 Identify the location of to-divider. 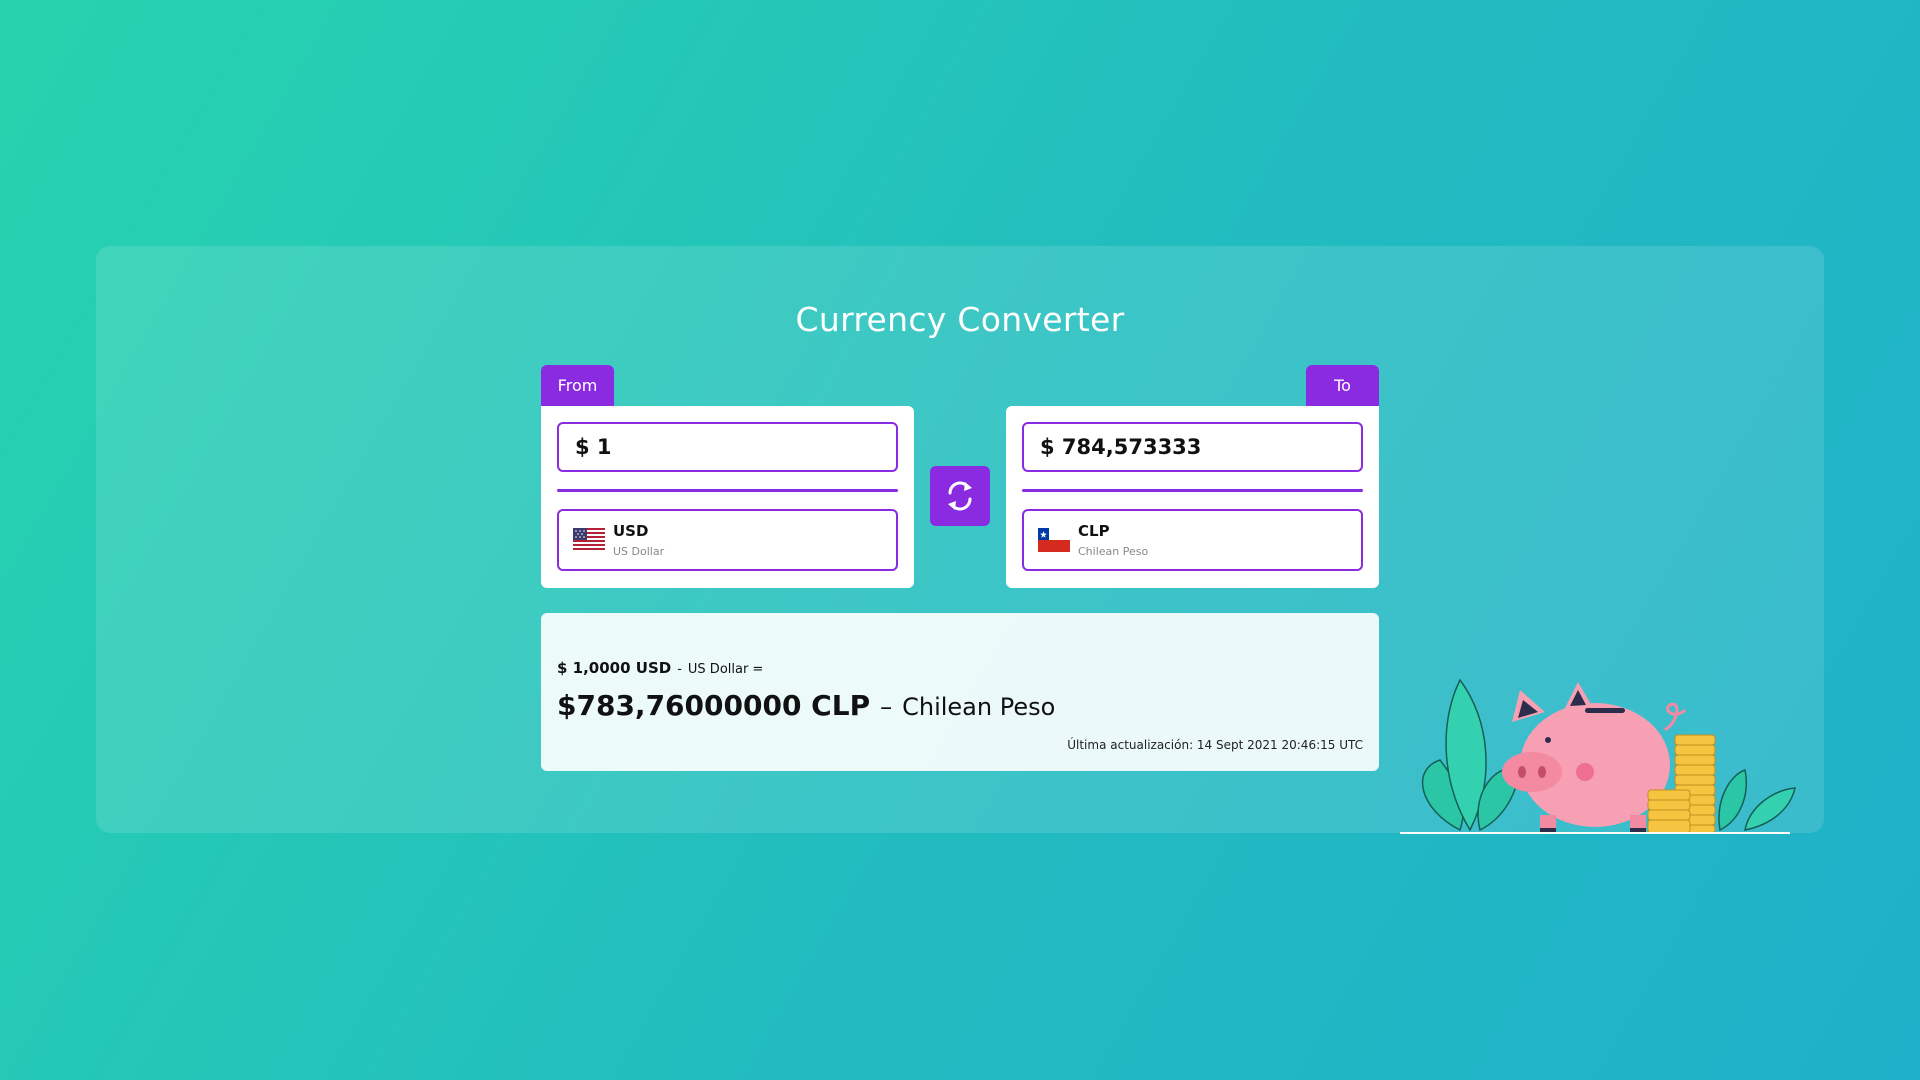
(1192, 490).